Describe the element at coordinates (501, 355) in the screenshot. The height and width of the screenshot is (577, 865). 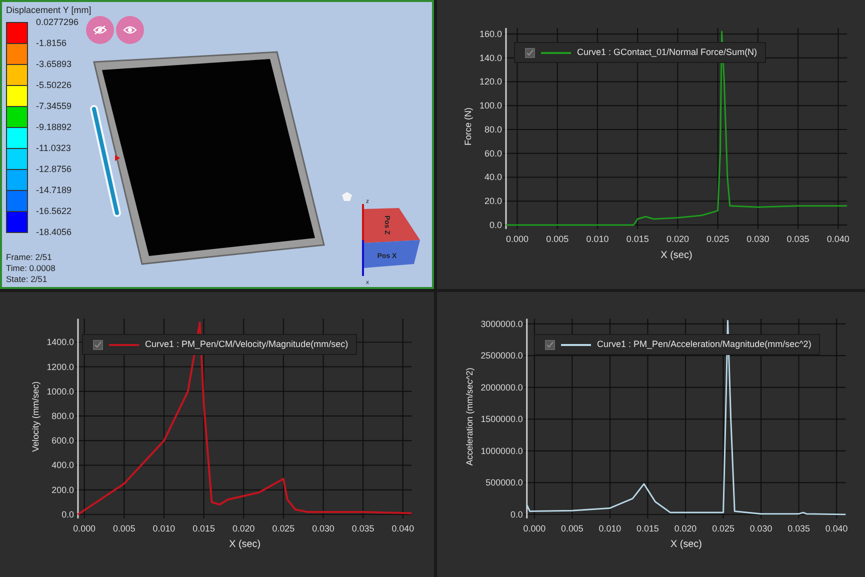
I see `y-tick-label: 2500000.0` at that location.